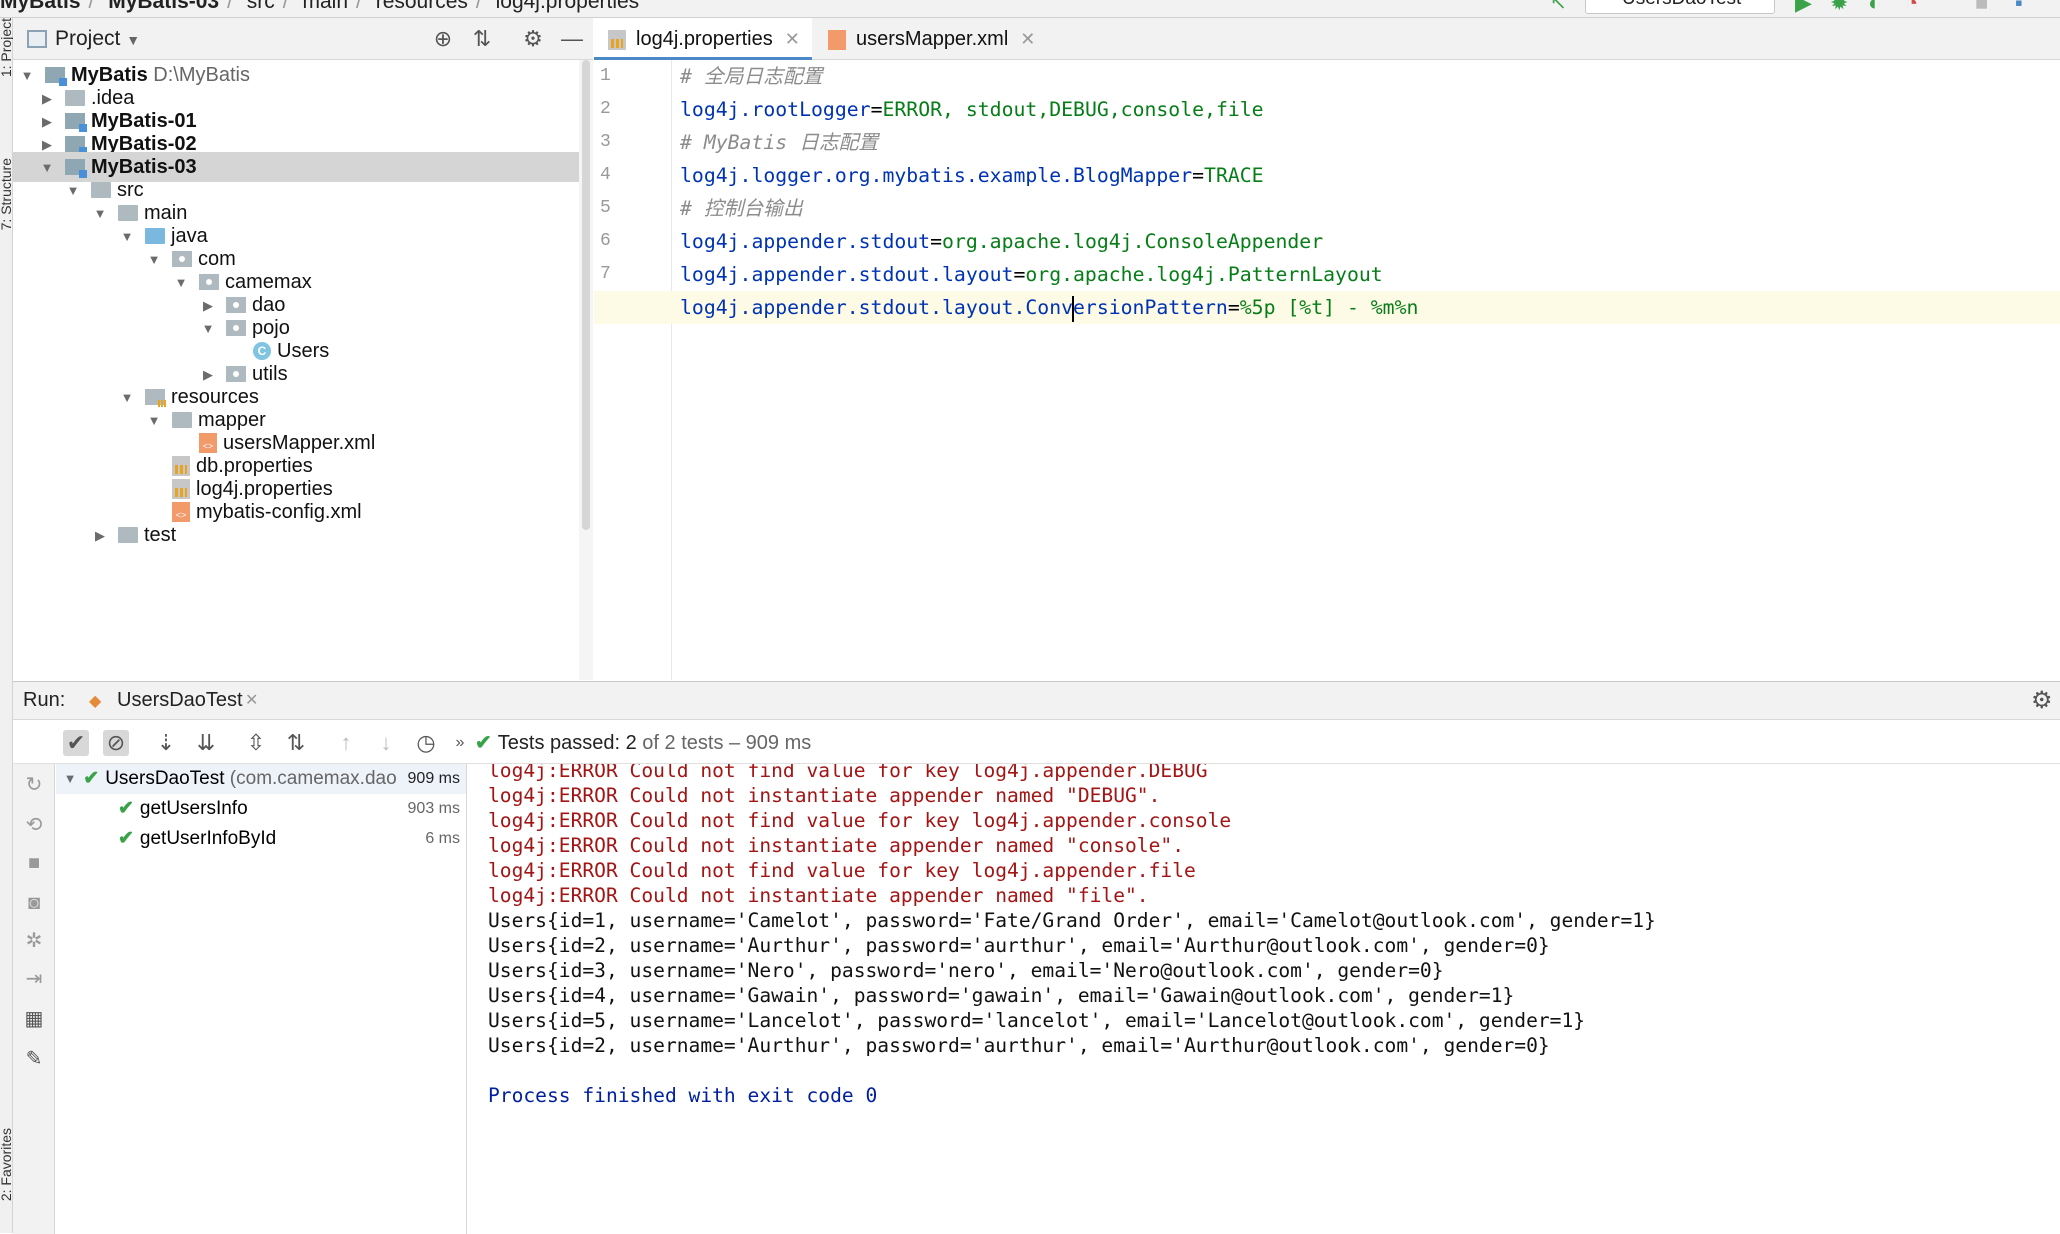 This screenshot has height=1234, width=2060. Describe the element at coordinates (261, 6) in the screenshot. I see `breadcrumb-item: src` at that location.